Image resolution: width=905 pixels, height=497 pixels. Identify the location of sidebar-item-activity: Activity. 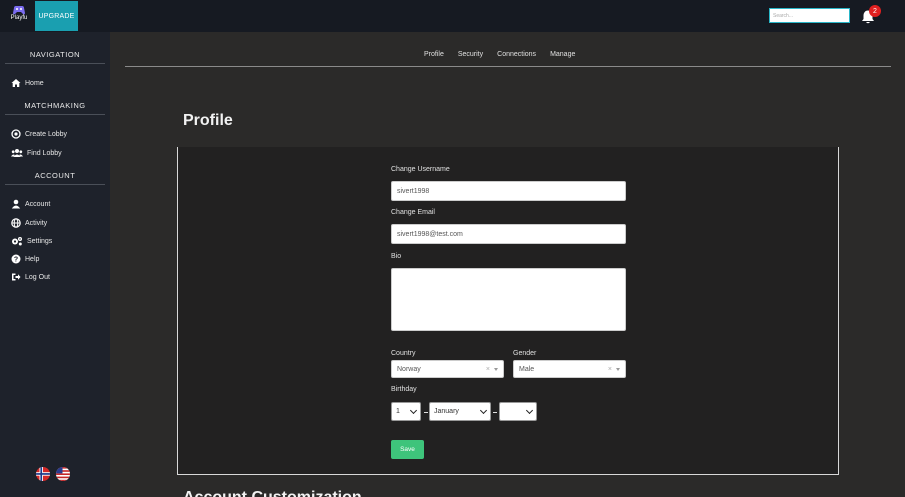
(29, 223).